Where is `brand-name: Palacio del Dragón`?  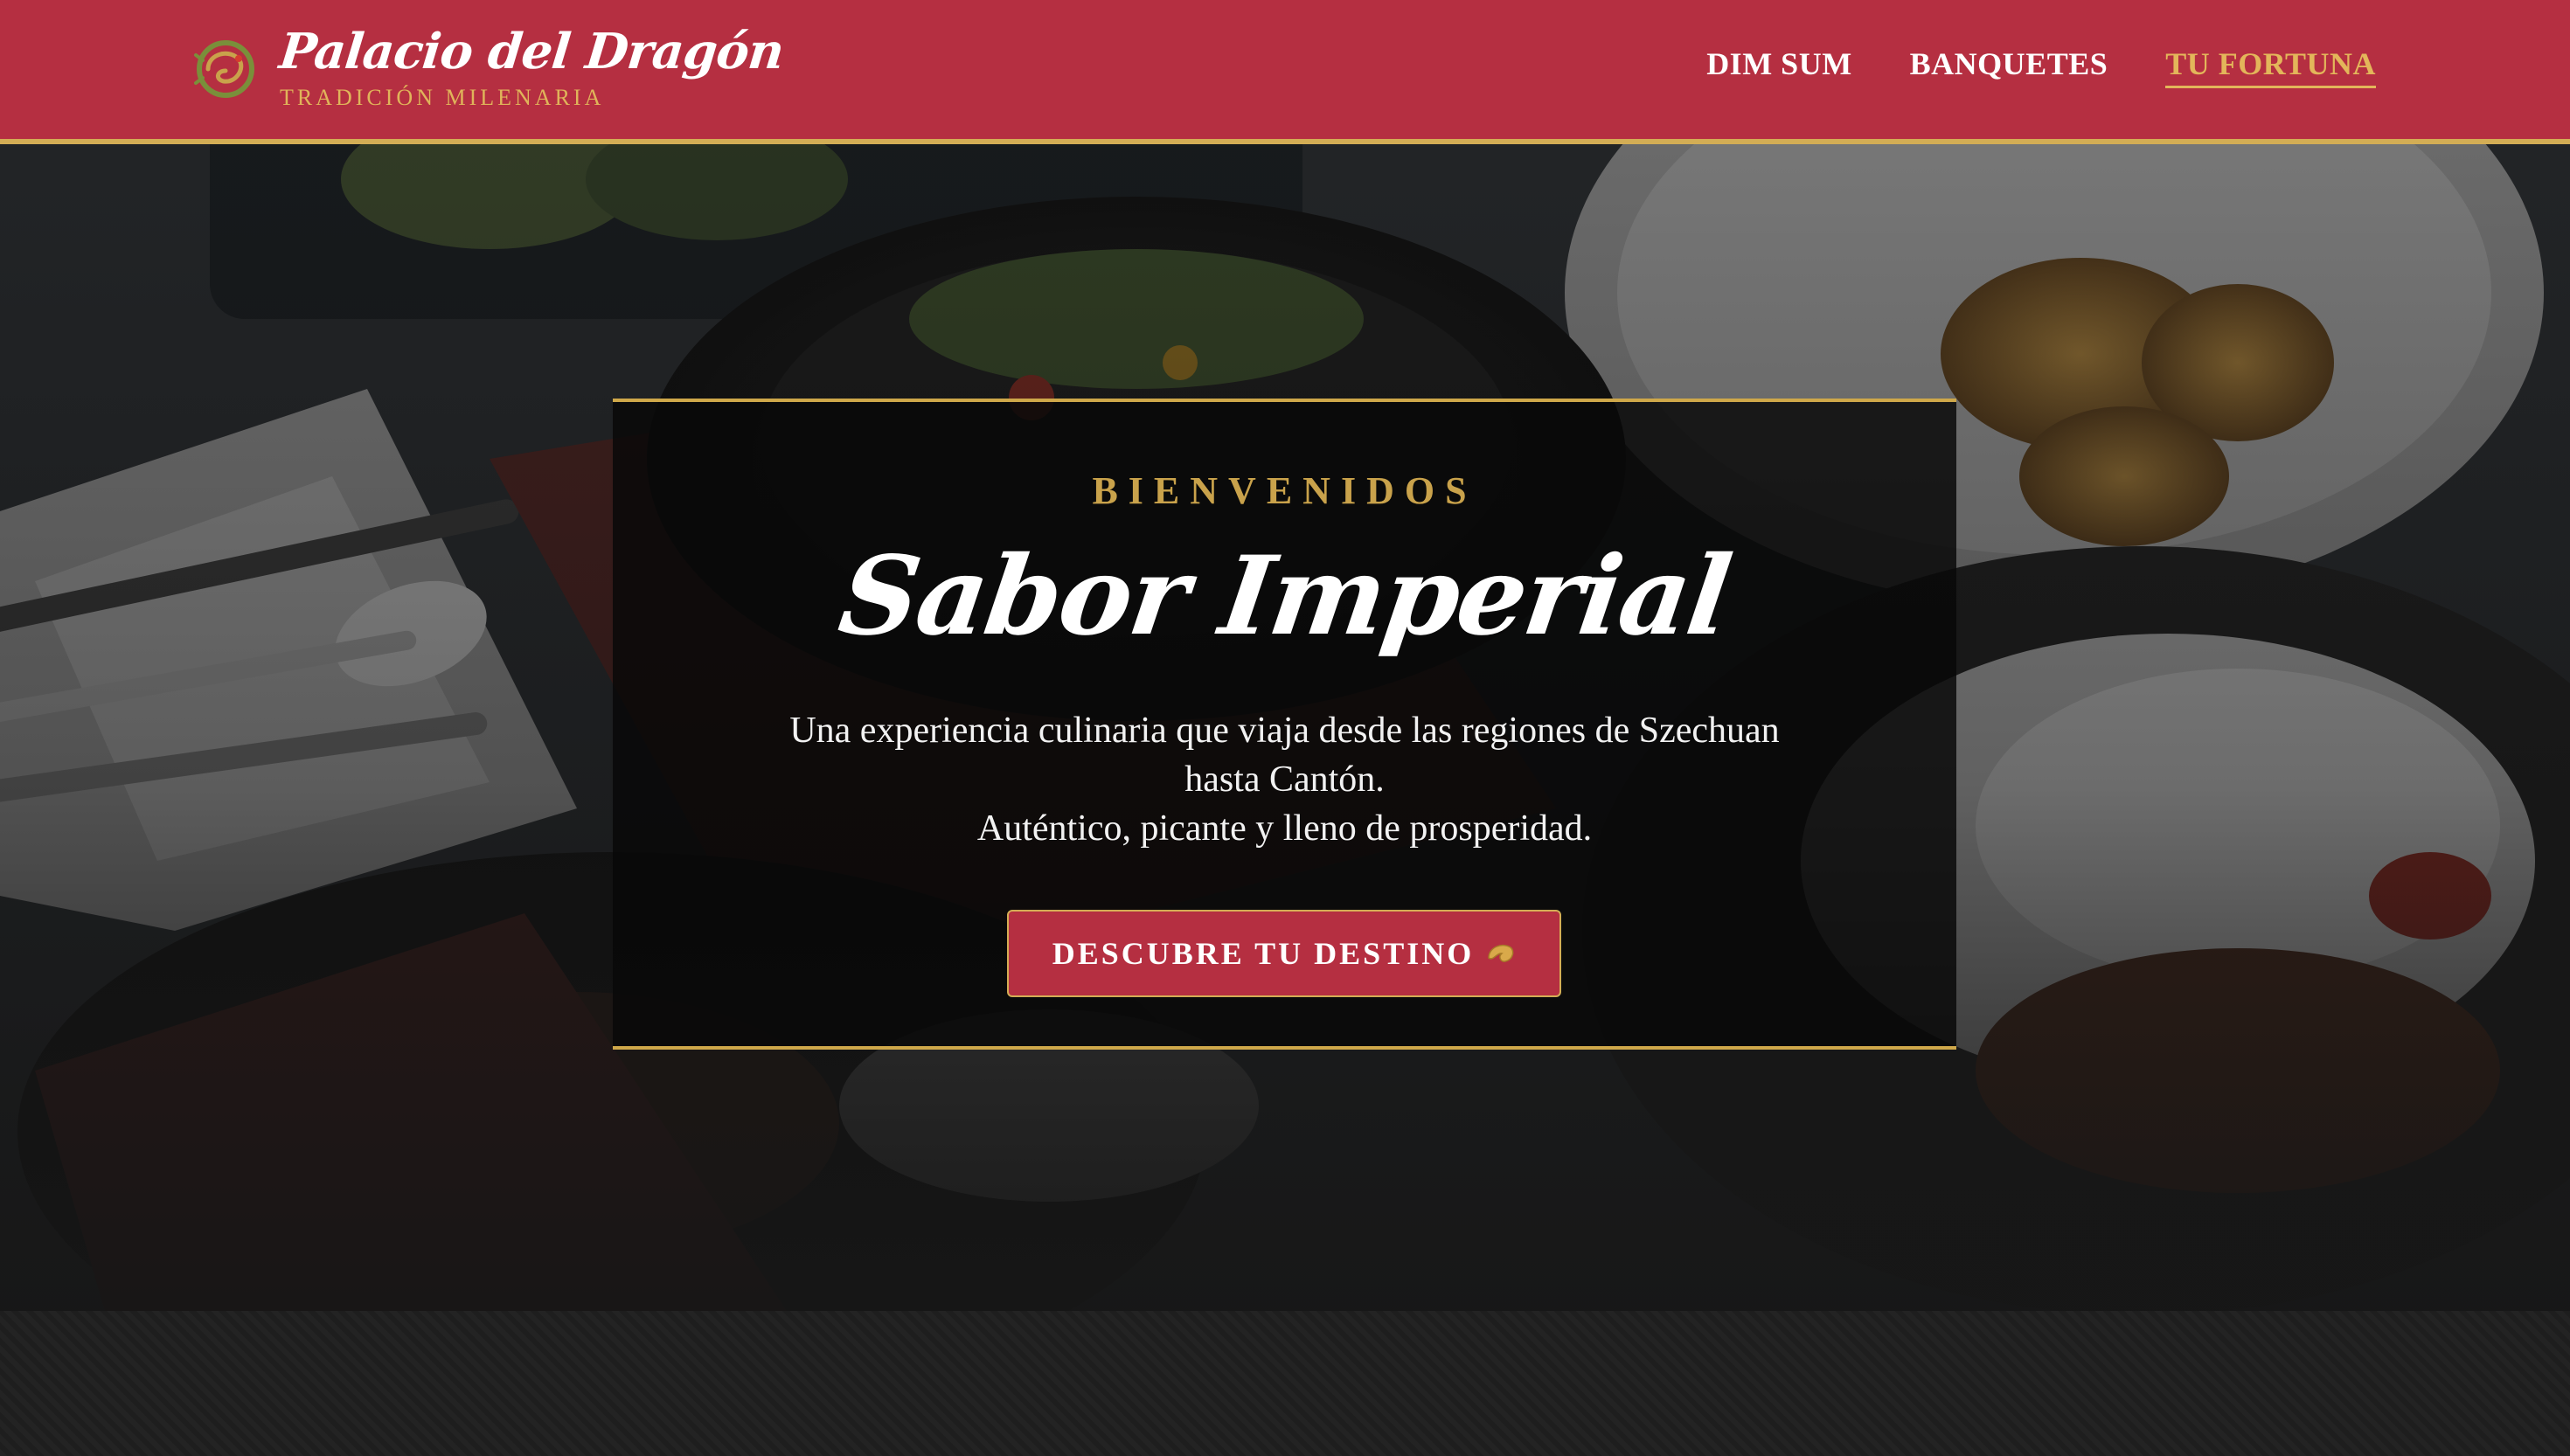
brand-name: Palacio del Dragón is located at coordinates (531, 51).